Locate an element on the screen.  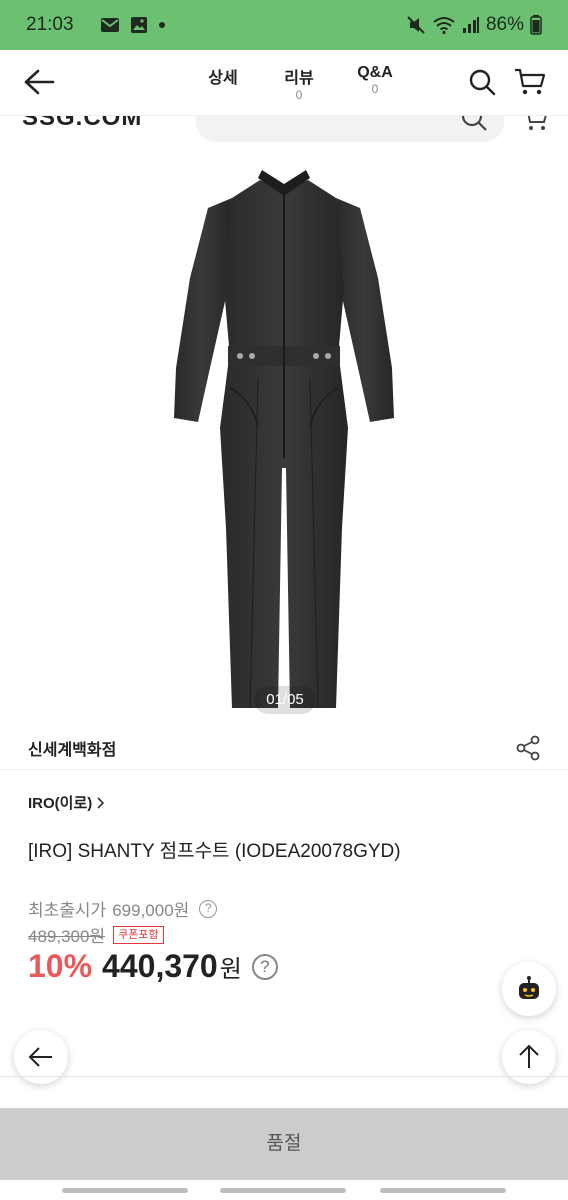
ssg-logo: SSG.COM is located at coordinates (82, 123).